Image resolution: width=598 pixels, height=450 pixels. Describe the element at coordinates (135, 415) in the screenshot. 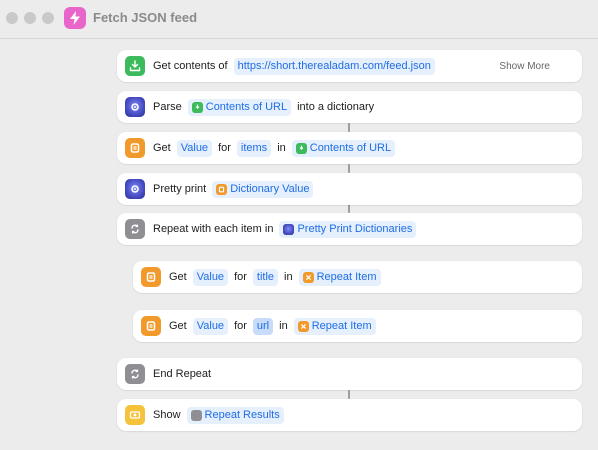

I see `quick-look-icon` at that location.